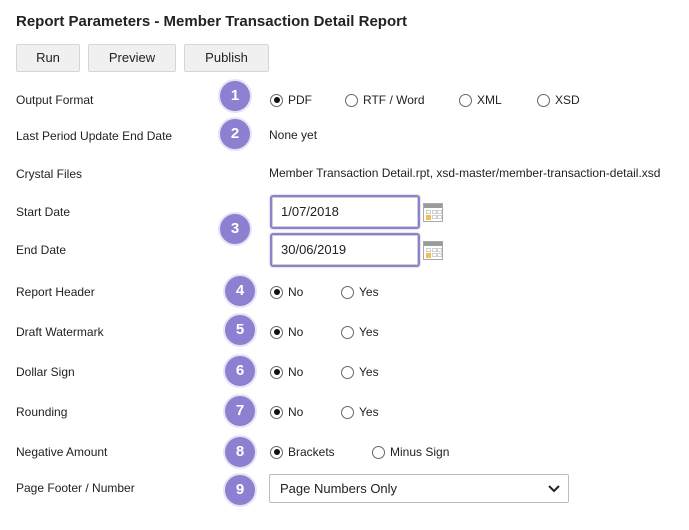 Image resolution: width=689 pixels, height=530 pixels. I want to click on radio-label: Minus Sign, so click(420, 452).